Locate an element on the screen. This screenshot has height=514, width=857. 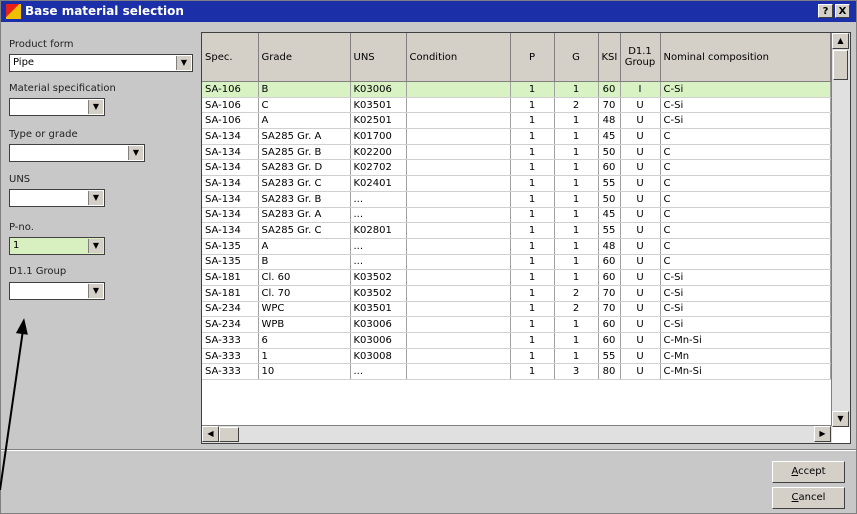
type-or-grade-select: ▼ is located at coordinates (77, 153).